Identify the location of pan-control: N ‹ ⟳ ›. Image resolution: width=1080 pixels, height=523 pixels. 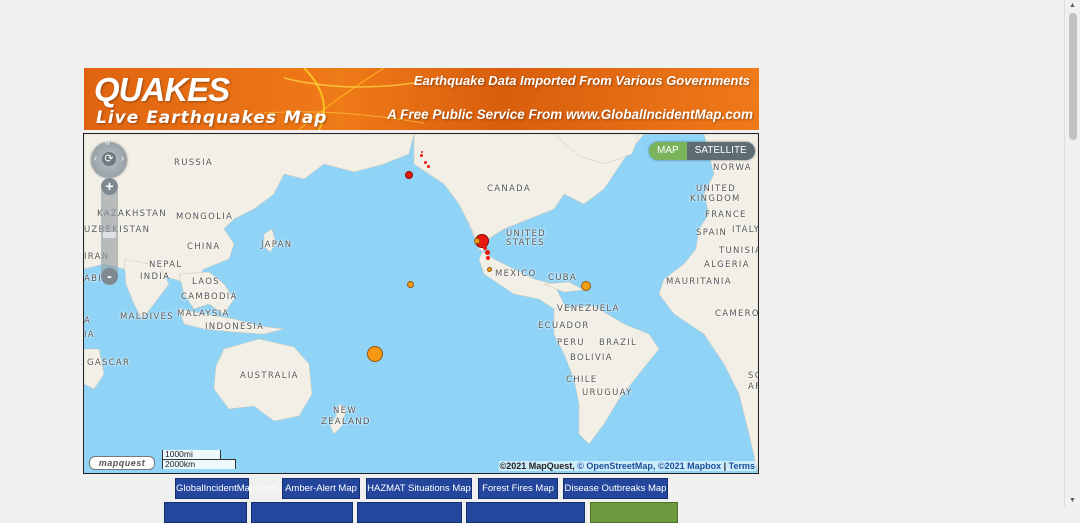
(109, 159).